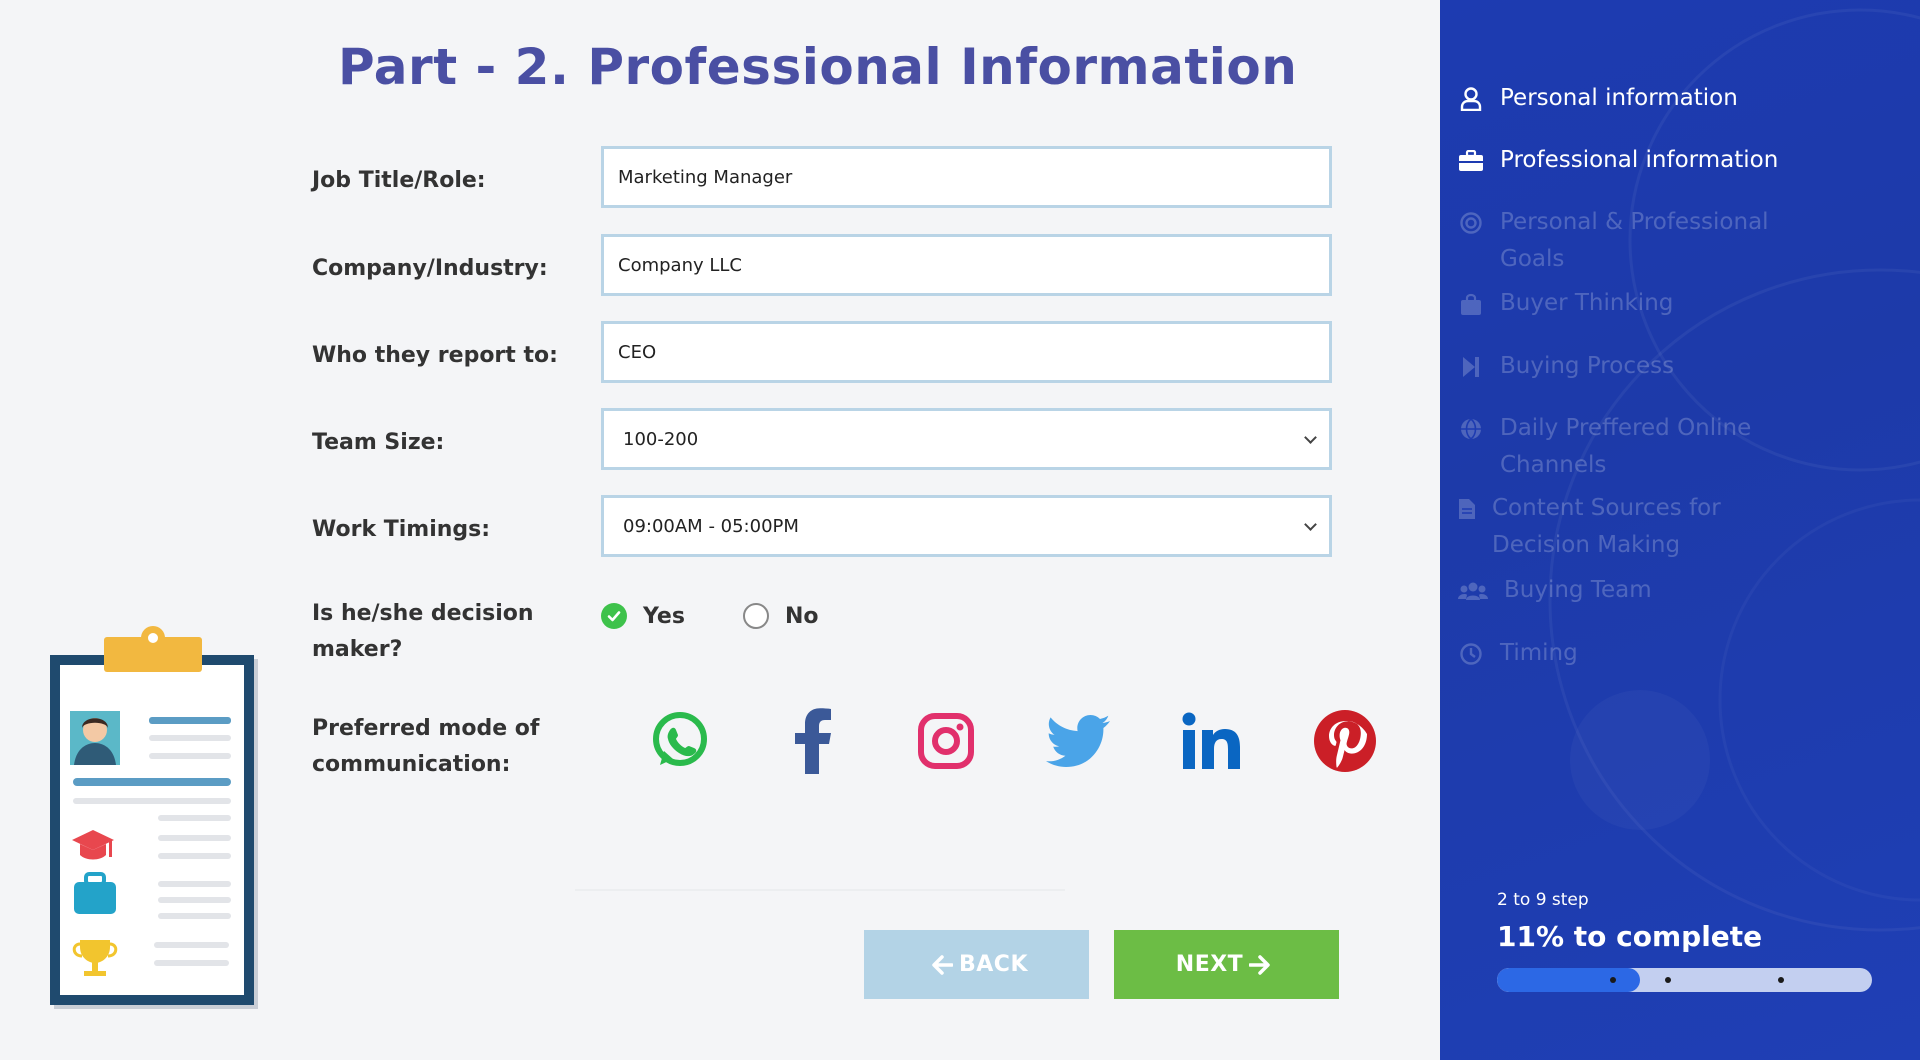  Describe the element at coordinates (378, 442) in the screenshot. I see `team-size-label: Team Size:` at that location.